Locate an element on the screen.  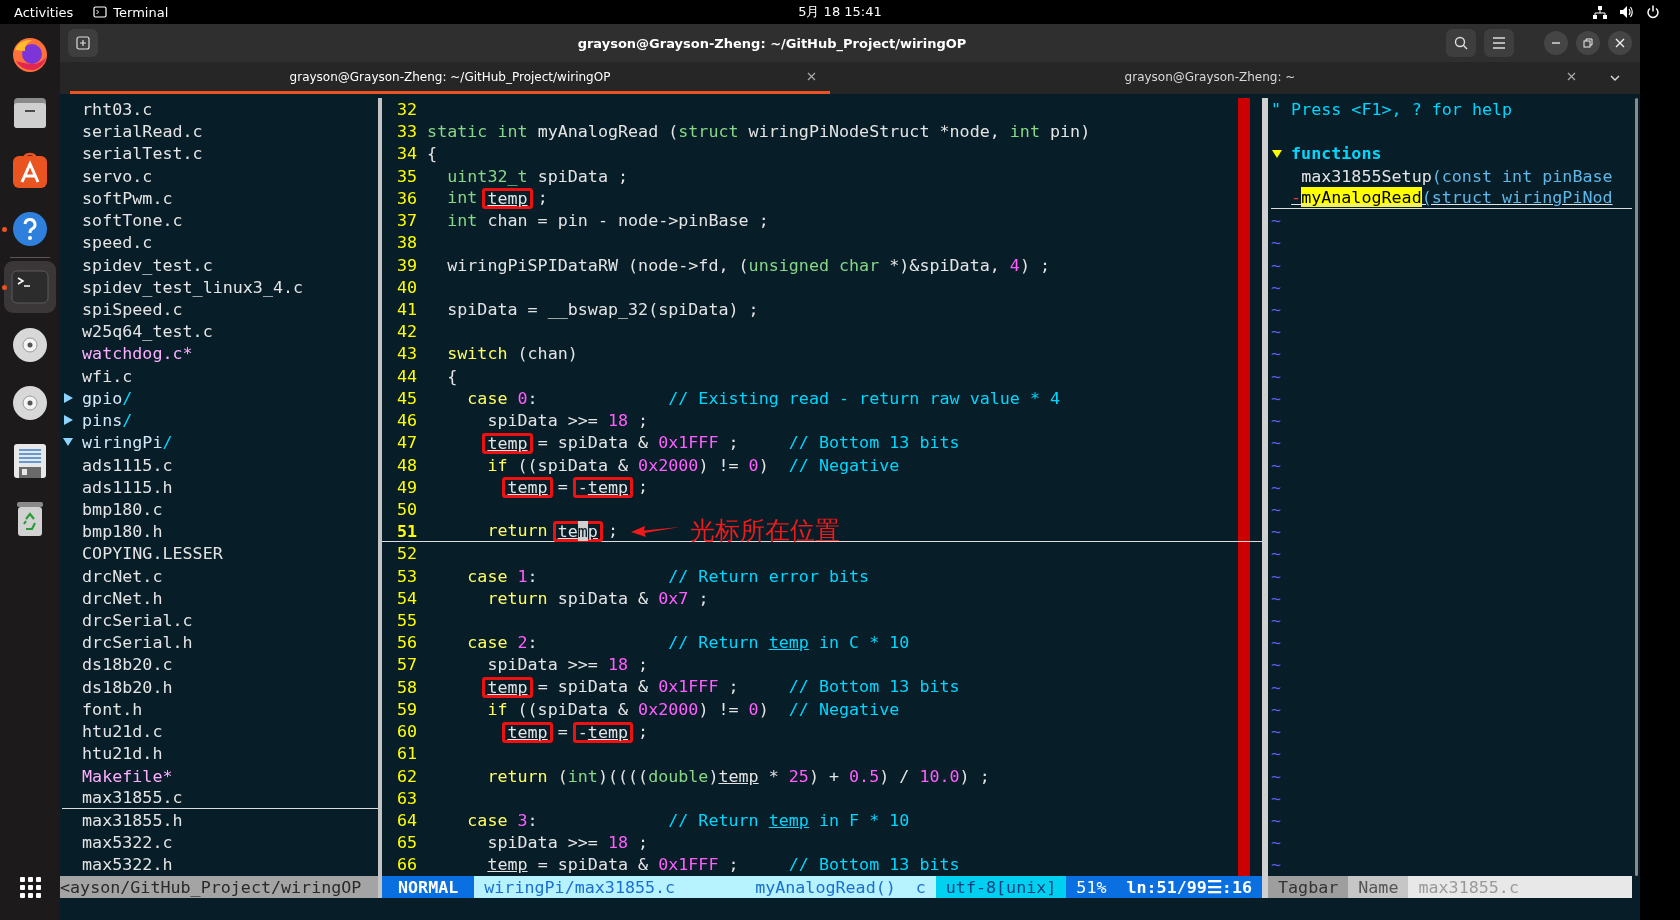
menu-button is located at coordinates (1499, 43).